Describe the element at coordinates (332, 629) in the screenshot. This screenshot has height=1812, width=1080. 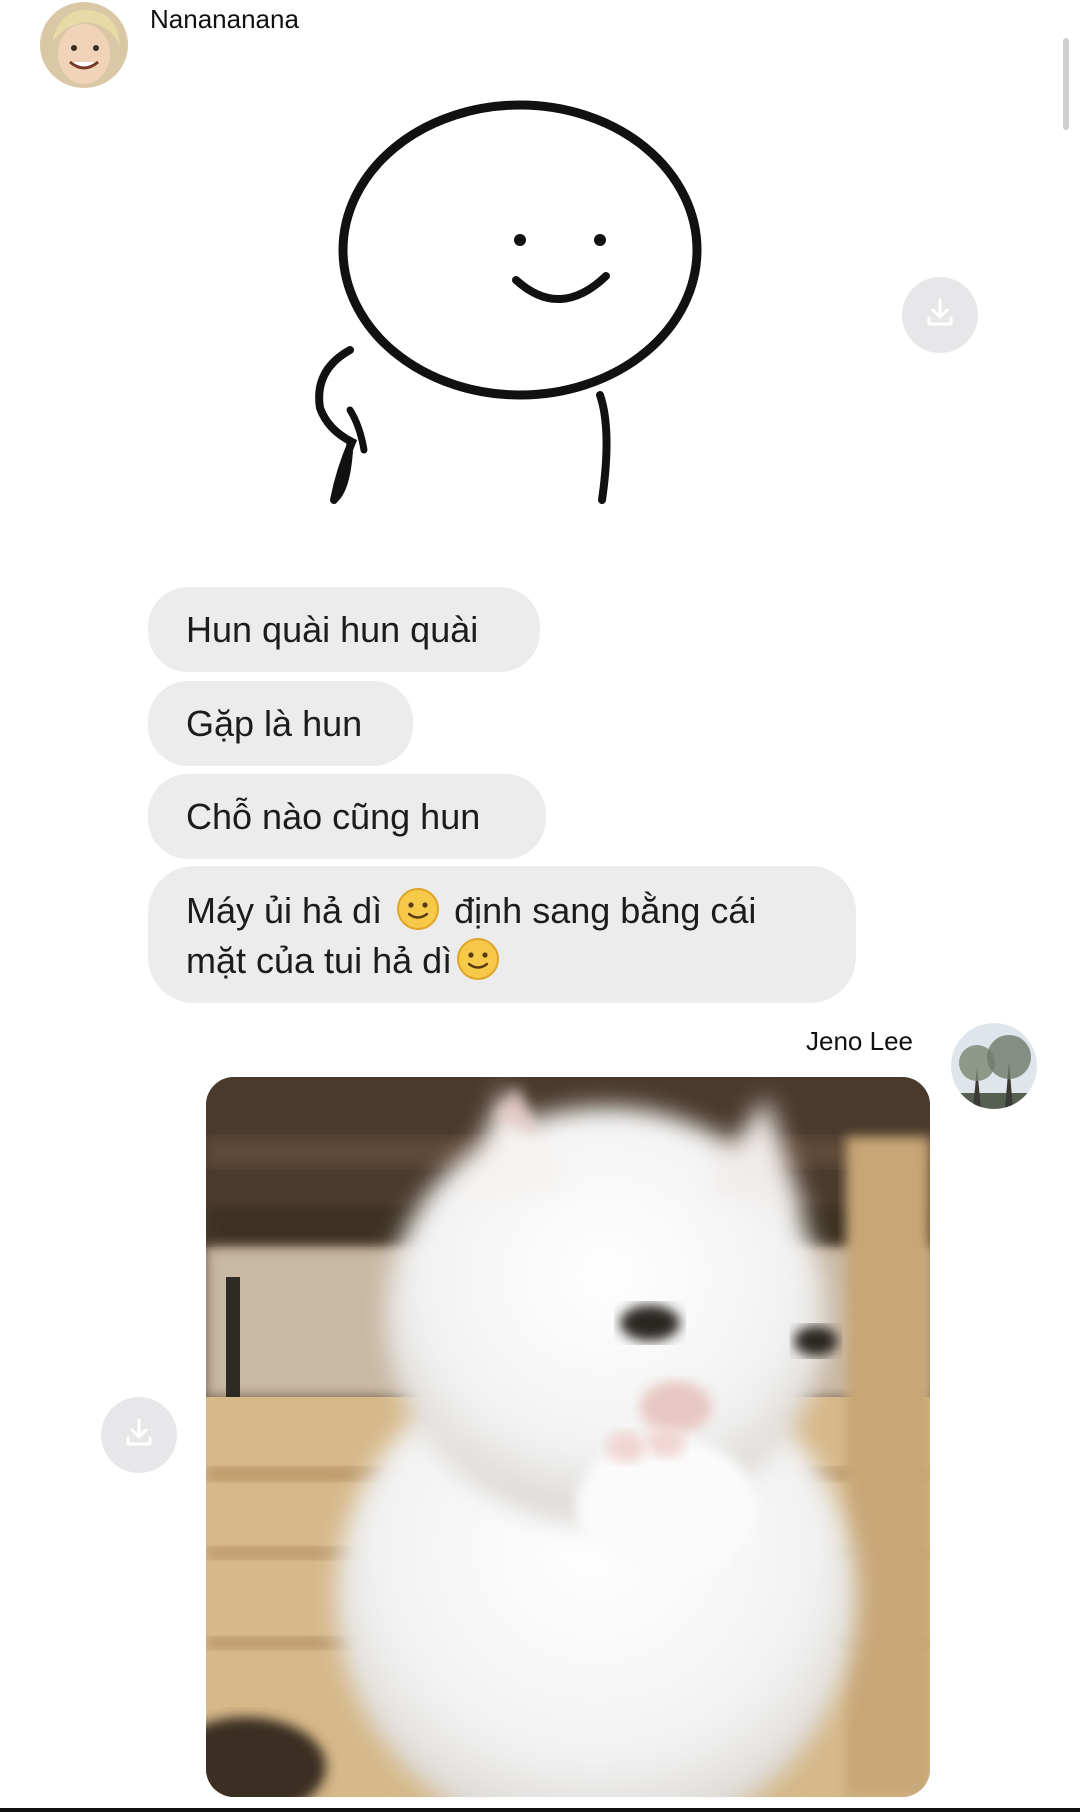
I see `message-text: Hun quài hun quài` at that location.